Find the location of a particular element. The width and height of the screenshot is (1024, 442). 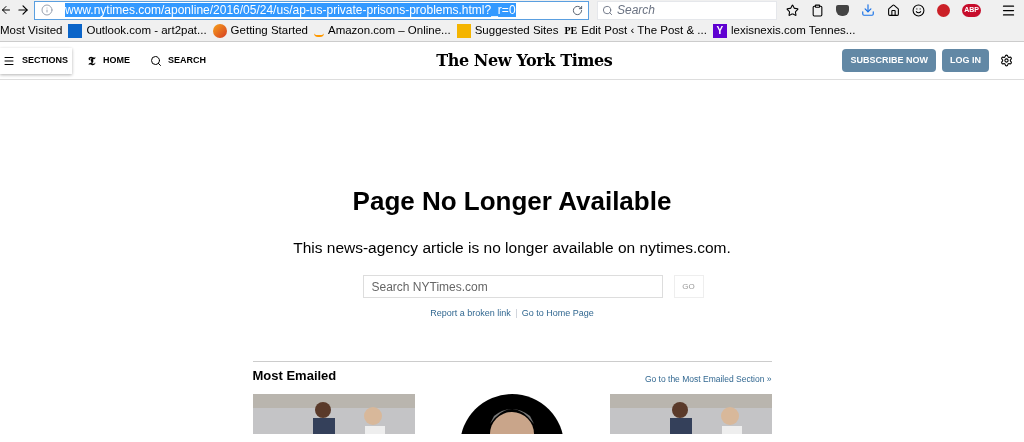

bookmark-icon: PE is located at coordinates (571, 30).